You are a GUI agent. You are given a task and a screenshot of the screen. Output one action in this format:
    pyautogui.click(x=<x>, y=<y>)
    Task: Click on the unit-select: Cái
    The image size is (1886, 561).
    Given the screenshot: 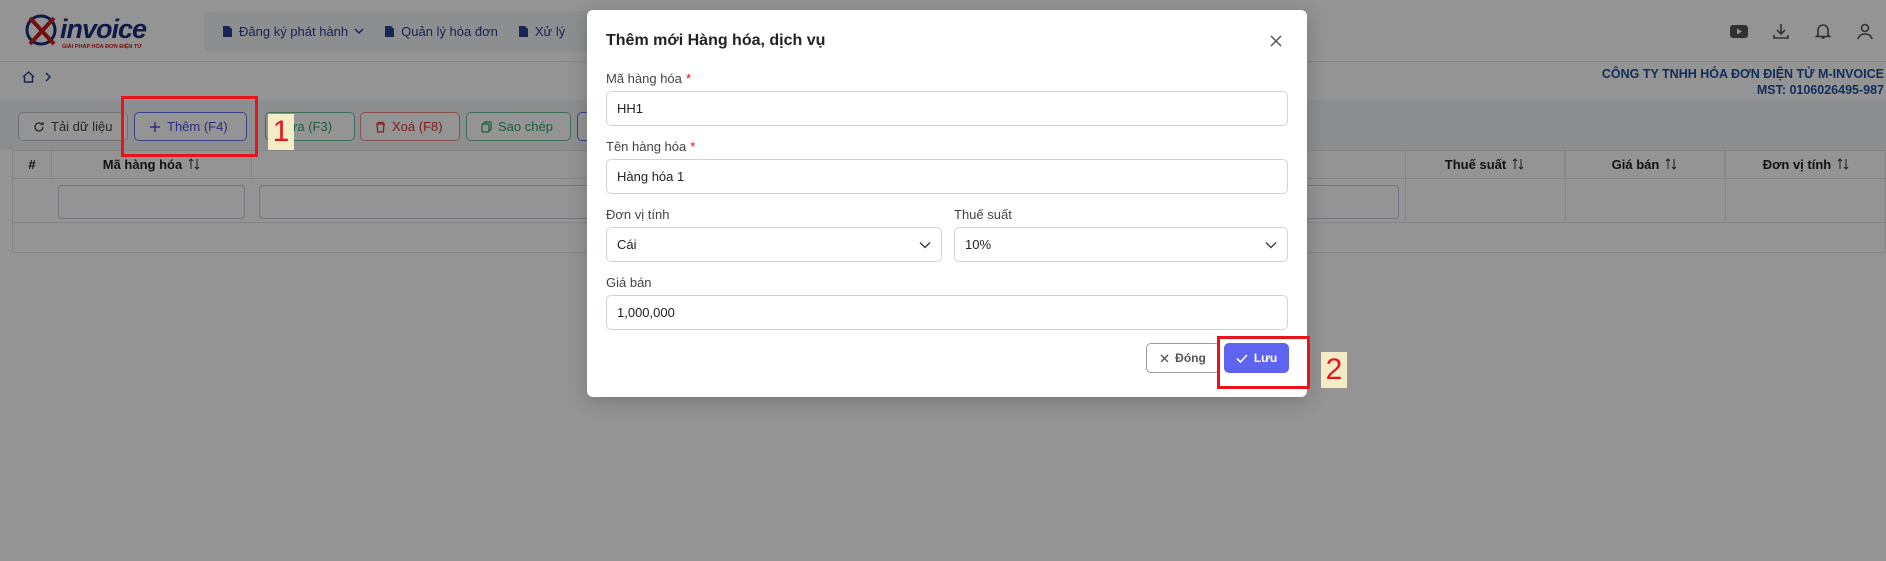 What is the action you would take?
    pyautogui.click(x=774, y=244)
    